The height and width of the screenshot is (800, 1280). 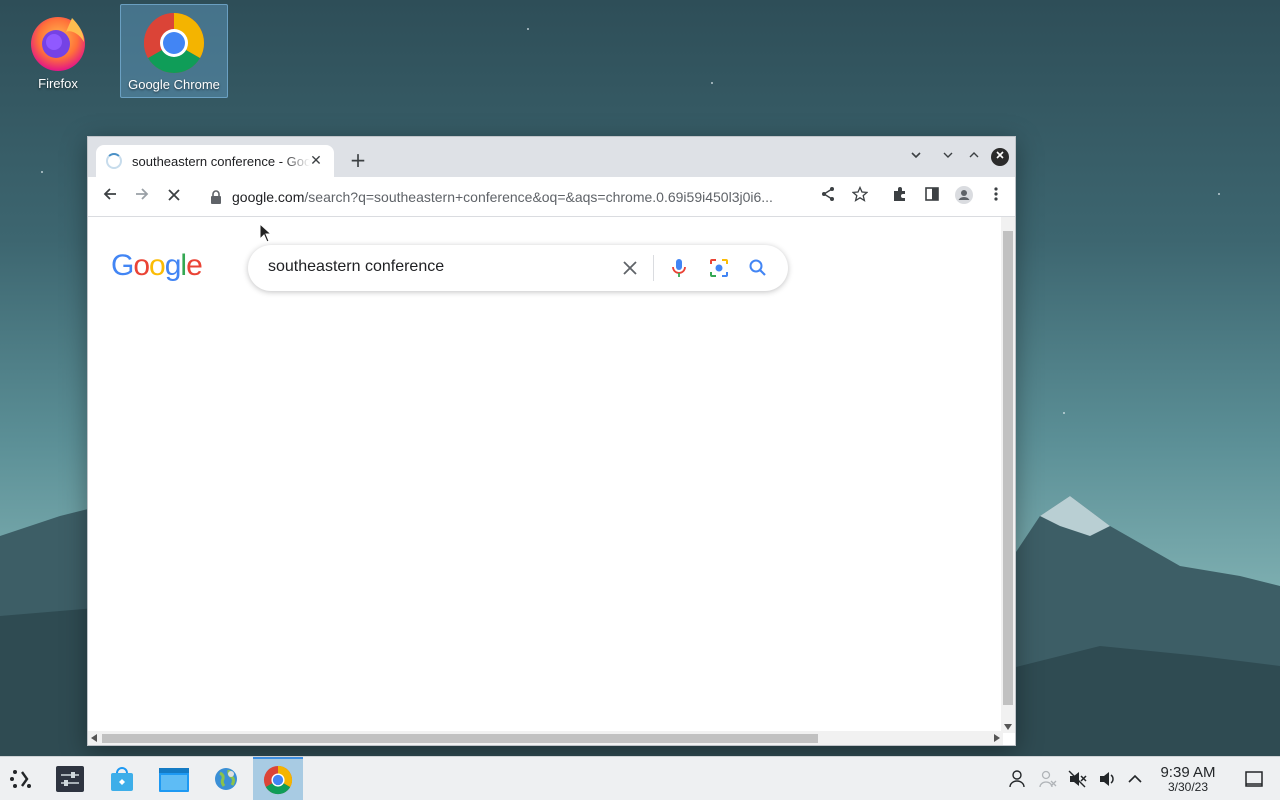 I want to click on taskbar-file-manager, so click(x=174, y=778).